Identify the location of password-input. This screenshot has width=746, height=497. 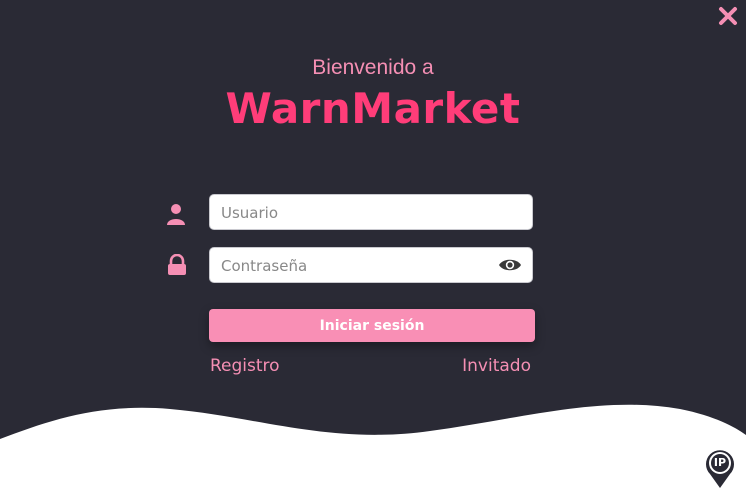
(356, 266).